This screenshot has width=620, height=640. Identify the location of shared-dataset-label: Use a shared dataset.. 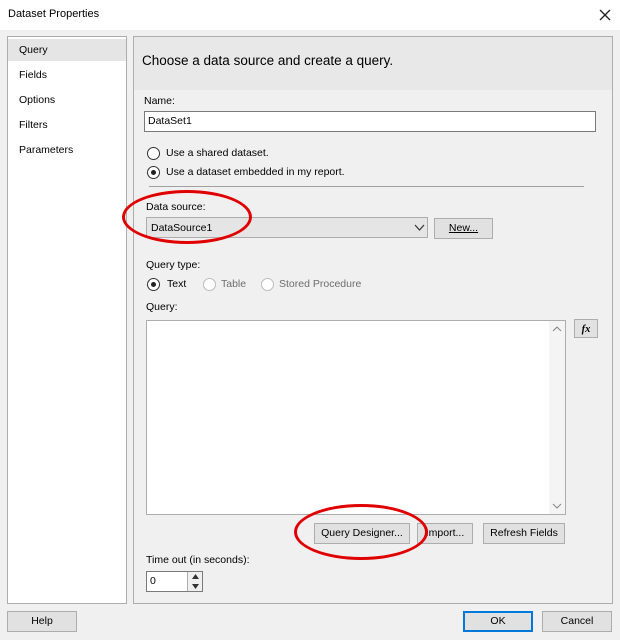
(217, 153).